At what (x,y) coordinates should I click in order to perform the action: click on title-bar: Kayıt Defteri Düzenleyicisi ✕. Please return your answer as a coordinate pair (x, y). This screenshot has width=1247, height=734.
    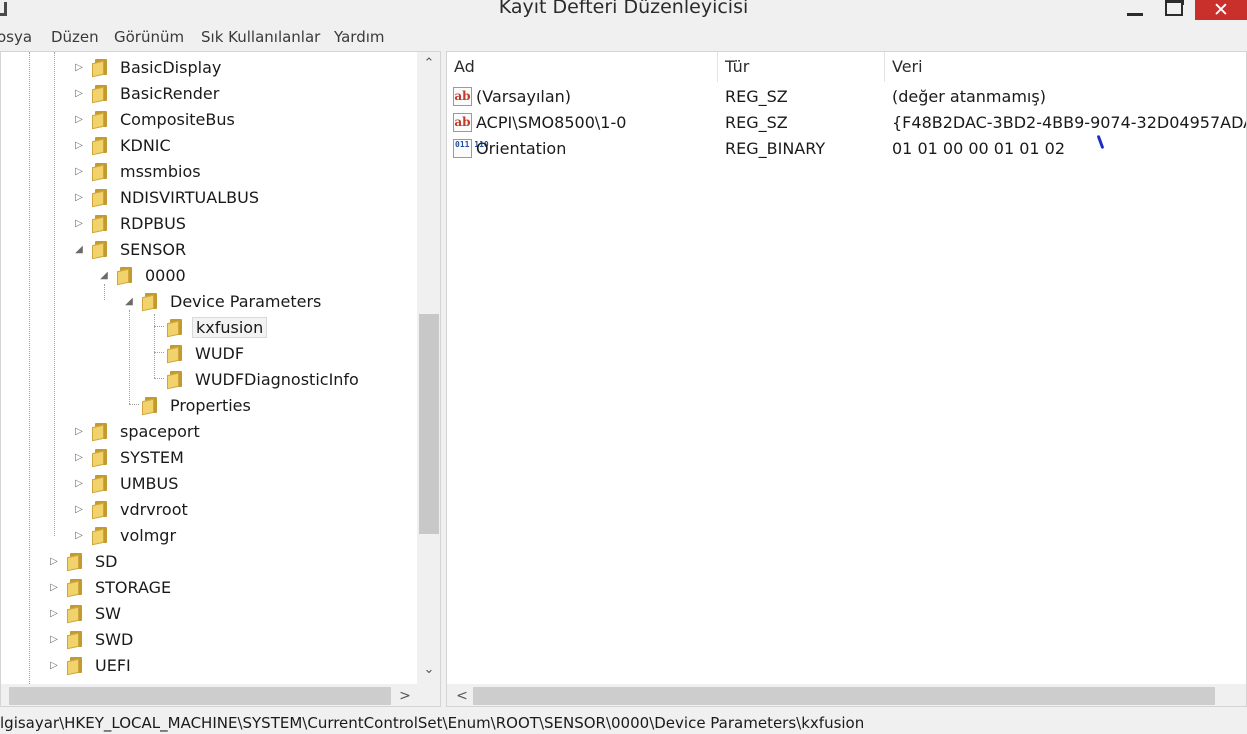
    Looking at the image, I should click on (623, 12).